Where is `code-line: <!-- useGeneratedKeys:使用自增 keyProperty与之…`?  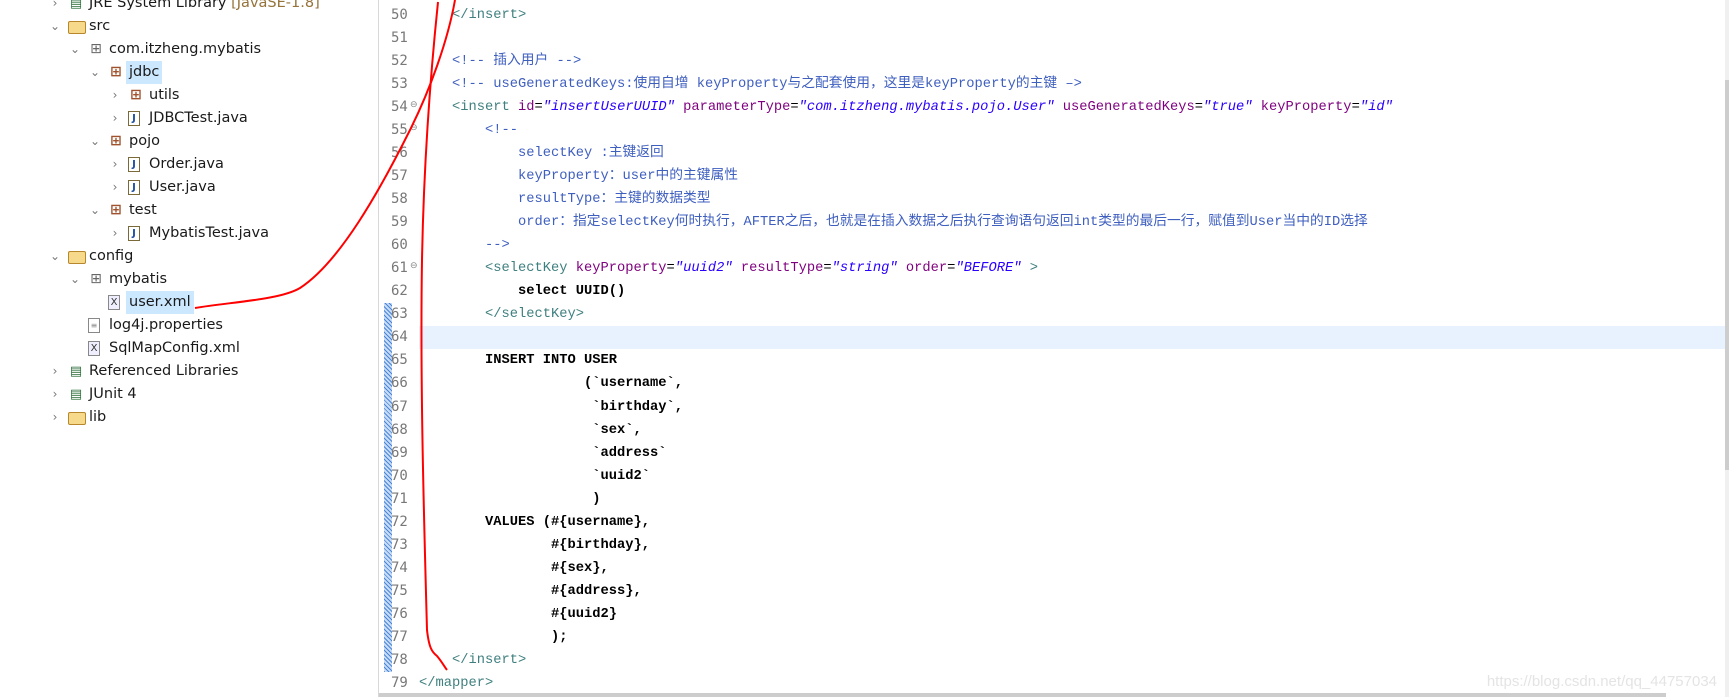
code-line: <!-- useGeneratedKeys:使用自增 keyProperty与之… is located at coordinates (750, 84).